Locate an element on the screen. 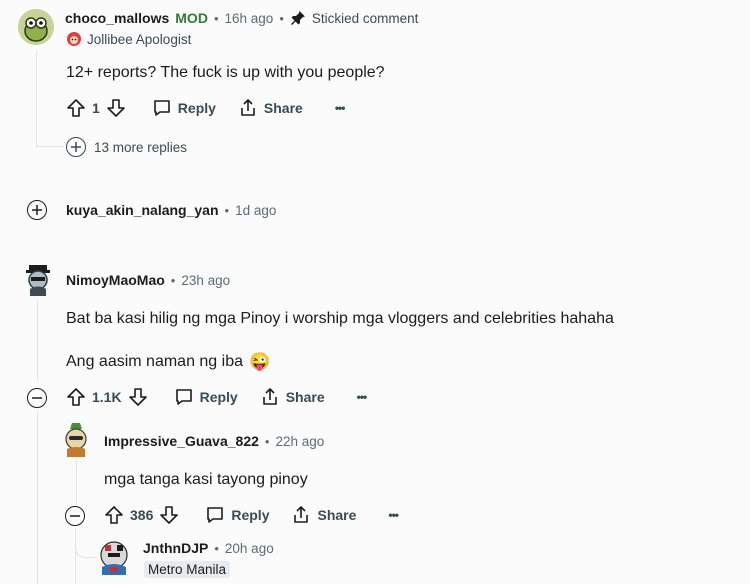 The height and width of the screenshot is (584, 750). more-replies-link: 13 more replies is located at coordinates (126, 147).